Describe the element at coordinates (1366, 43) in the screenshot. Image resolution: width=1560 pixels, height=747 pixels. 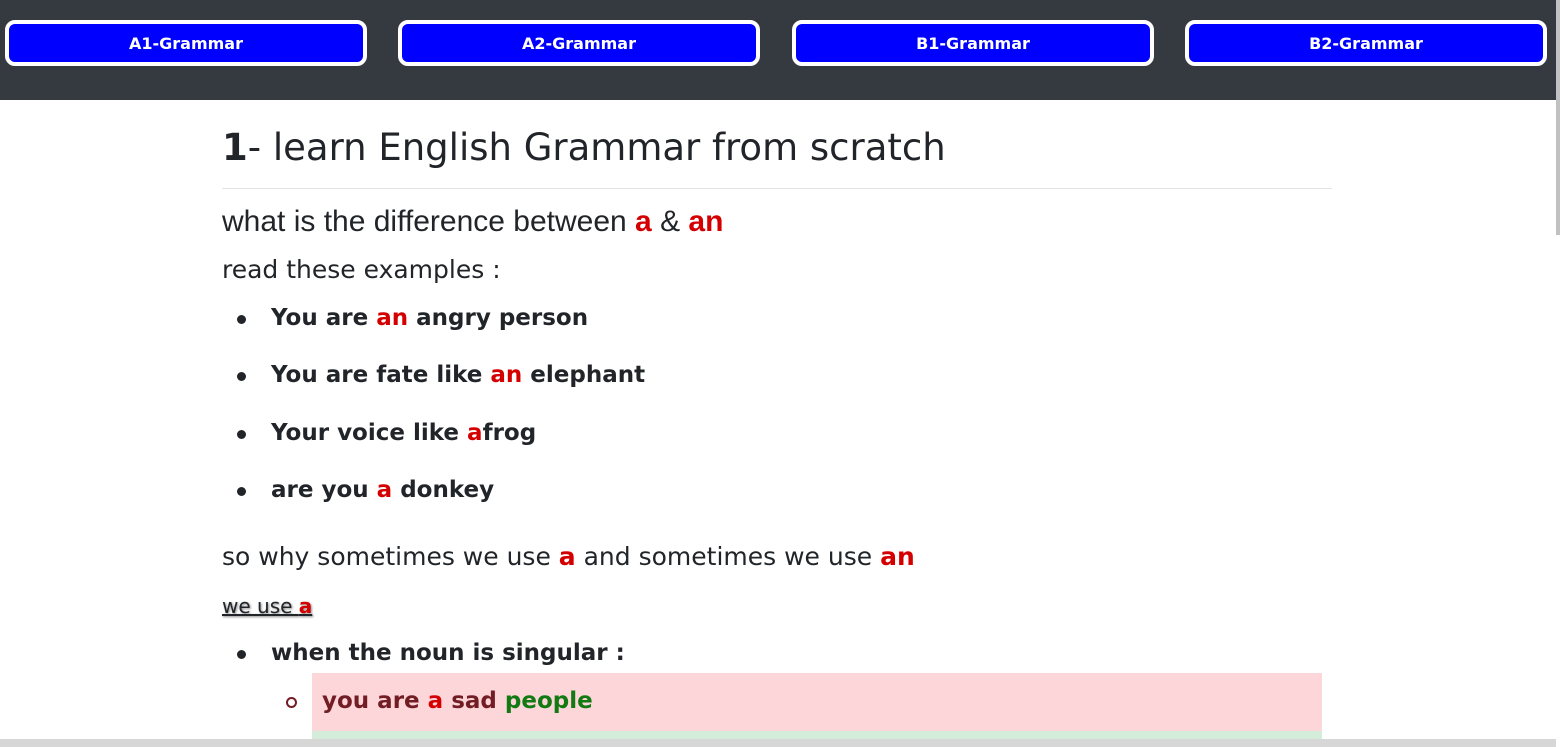
I see `nav-button-b2-grammar: B2-Grammar` at that location.